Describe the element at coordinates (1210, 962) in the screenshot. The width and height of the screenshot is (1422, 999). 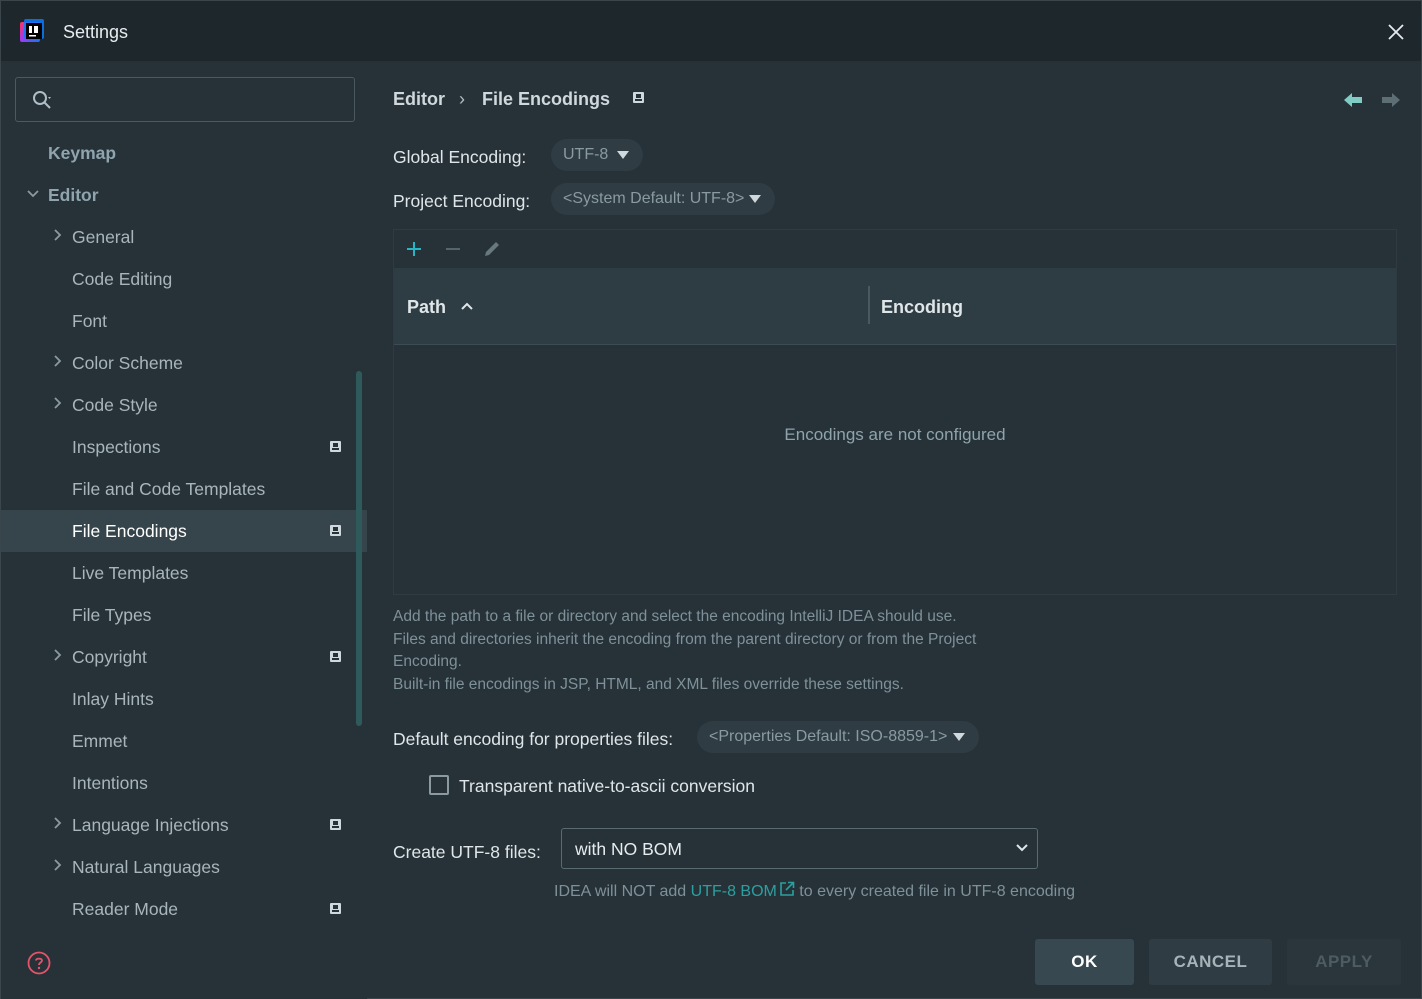
I see `cancel-button: CANCEL` at that location.